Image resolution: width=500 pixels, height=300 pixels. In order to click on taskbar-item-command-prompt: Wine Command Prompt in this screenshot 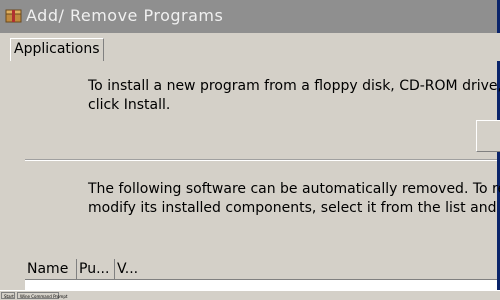, I will do `click(42, 295)`.